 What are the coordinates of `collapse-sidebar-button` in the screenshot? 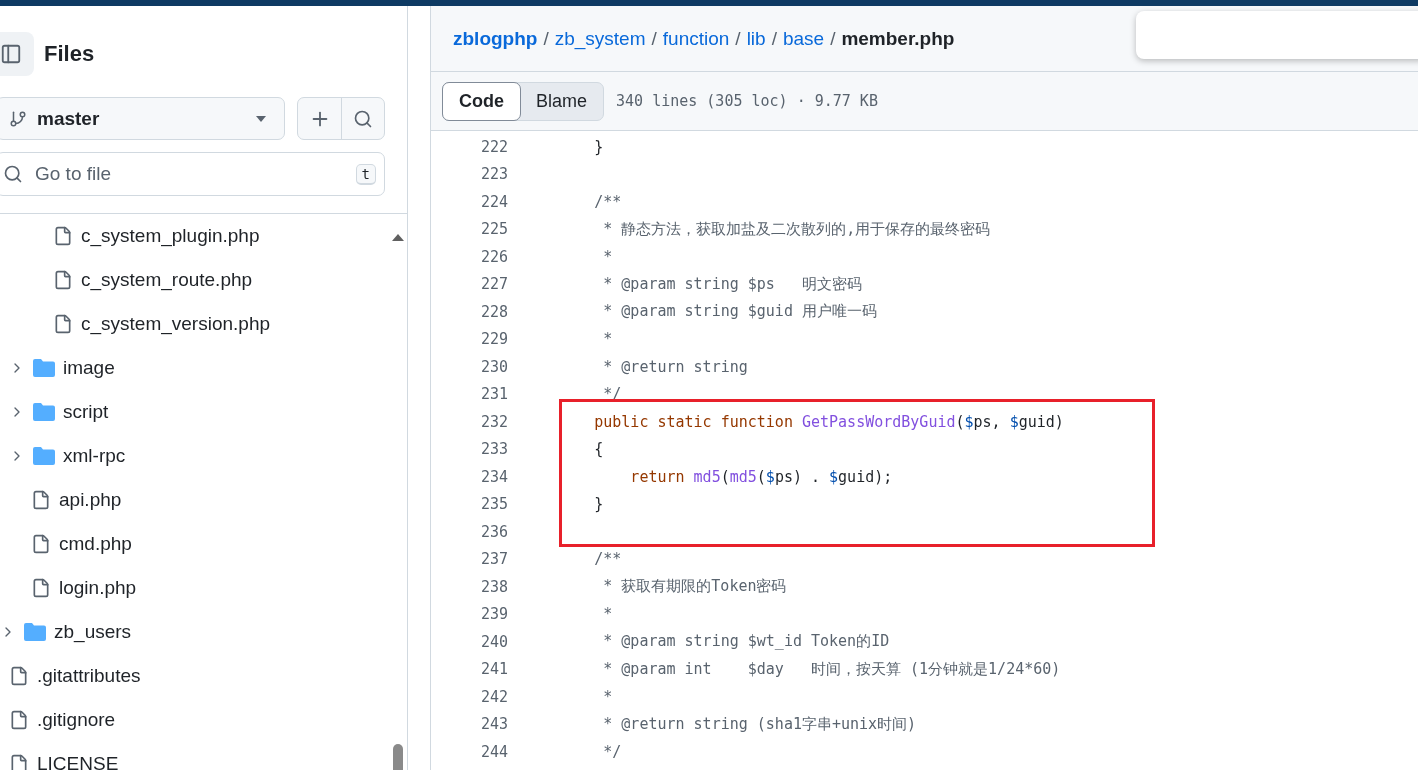 It's located at (17, 54).